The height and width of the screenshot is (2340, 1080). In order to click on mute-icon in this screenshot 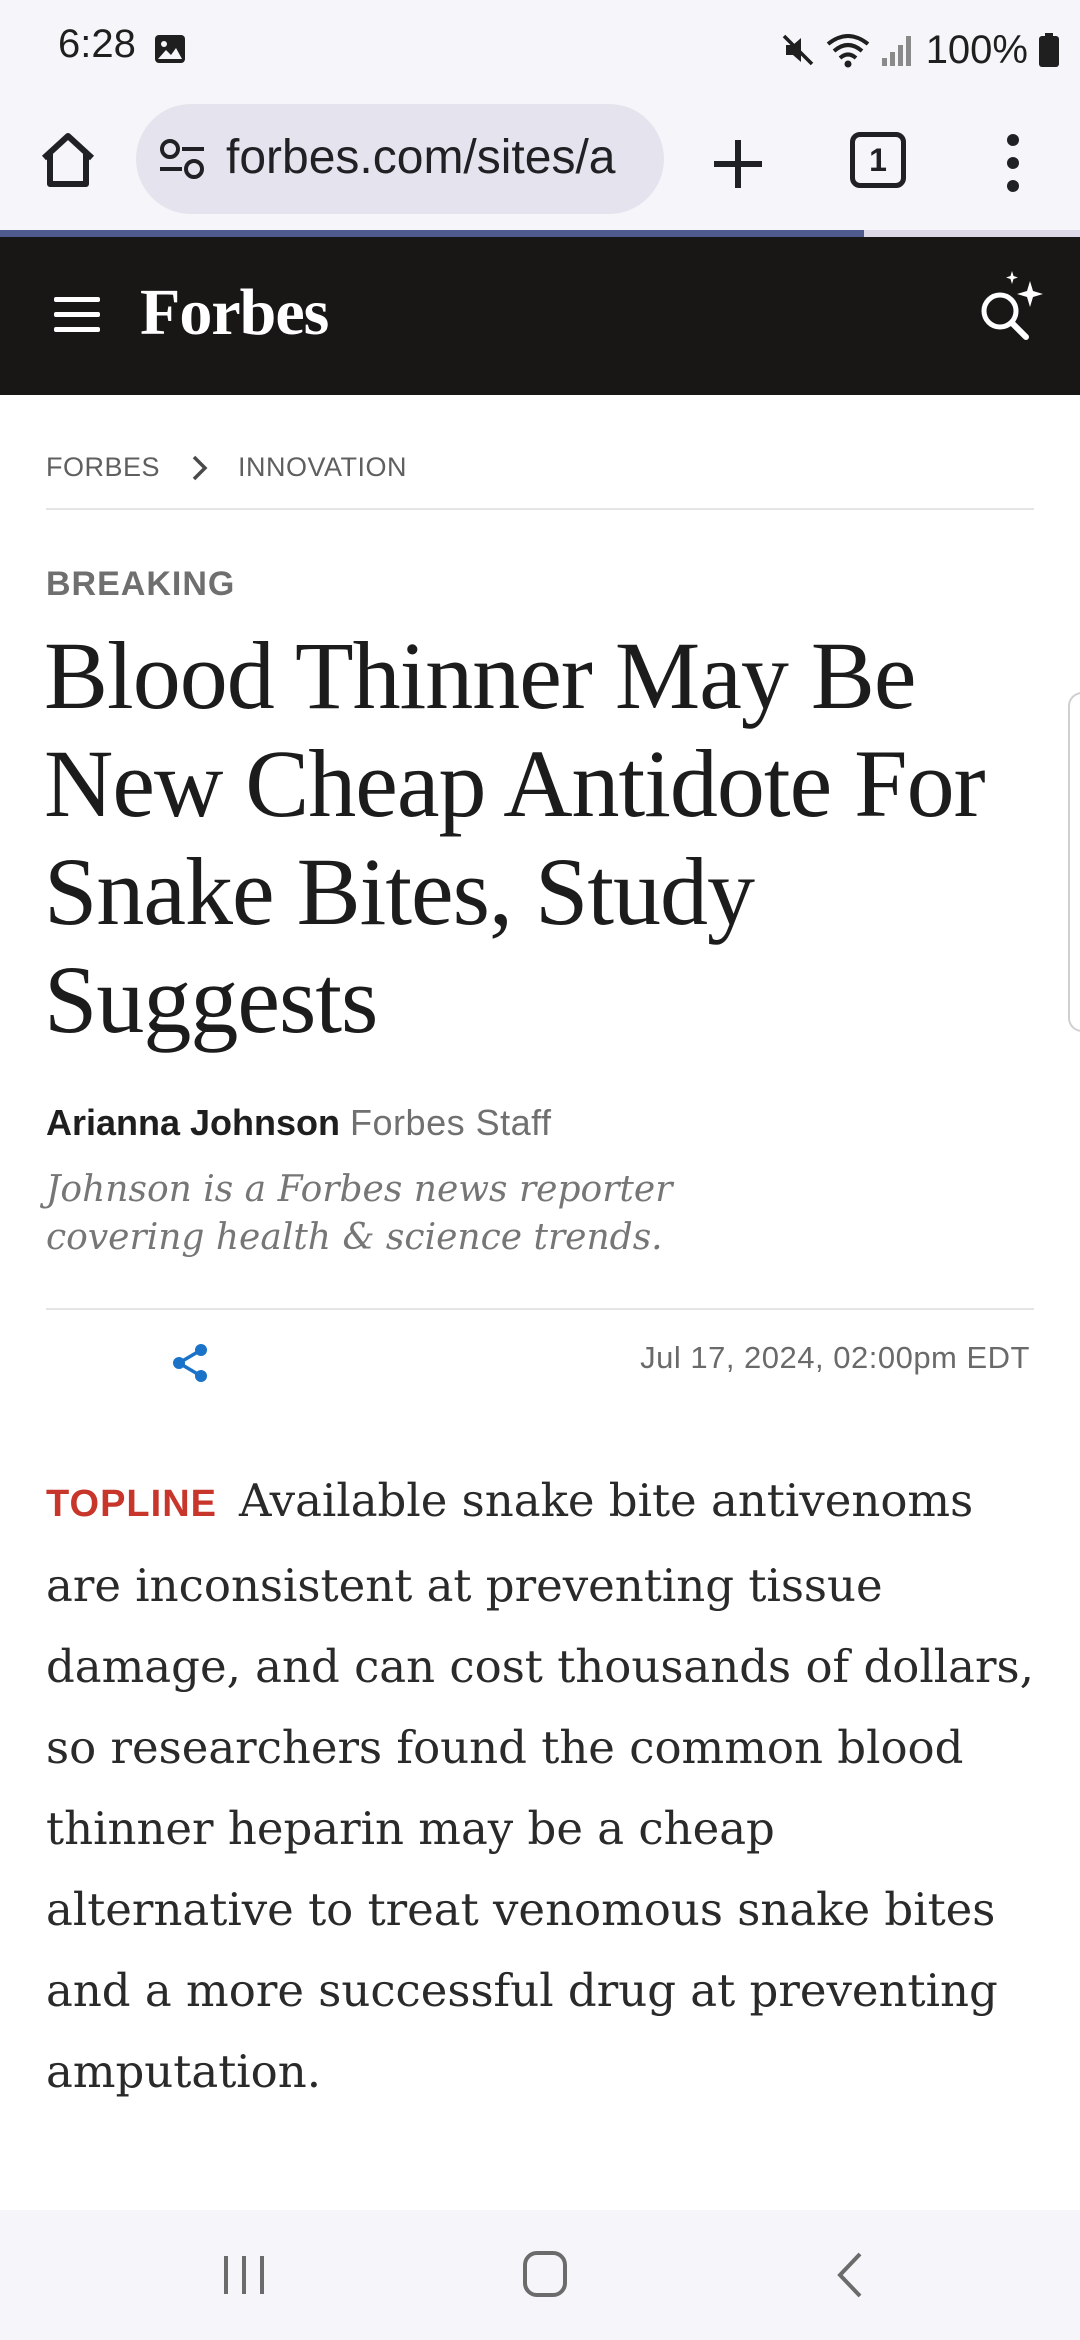, I will do `click(797, 50)`.